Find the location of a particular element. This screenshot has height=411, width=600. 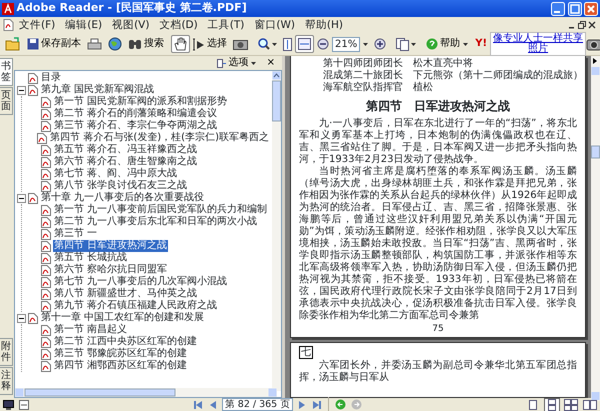

zoom-field: 21% is located at coordinates (346, 44).